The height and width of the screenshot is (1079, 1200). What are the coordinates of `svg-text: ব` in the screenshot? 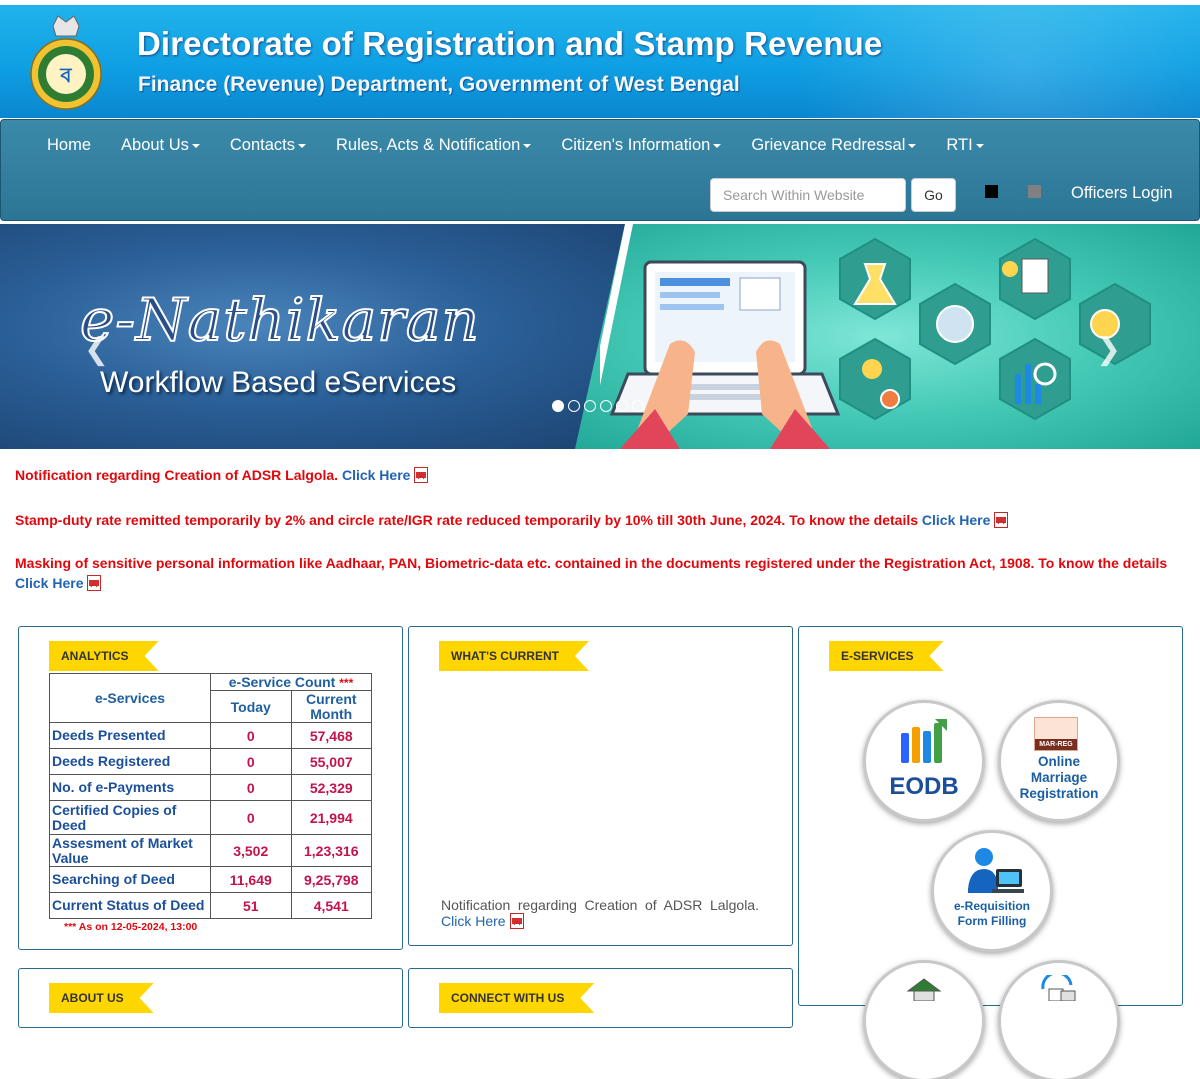 It's located at (65, 75).